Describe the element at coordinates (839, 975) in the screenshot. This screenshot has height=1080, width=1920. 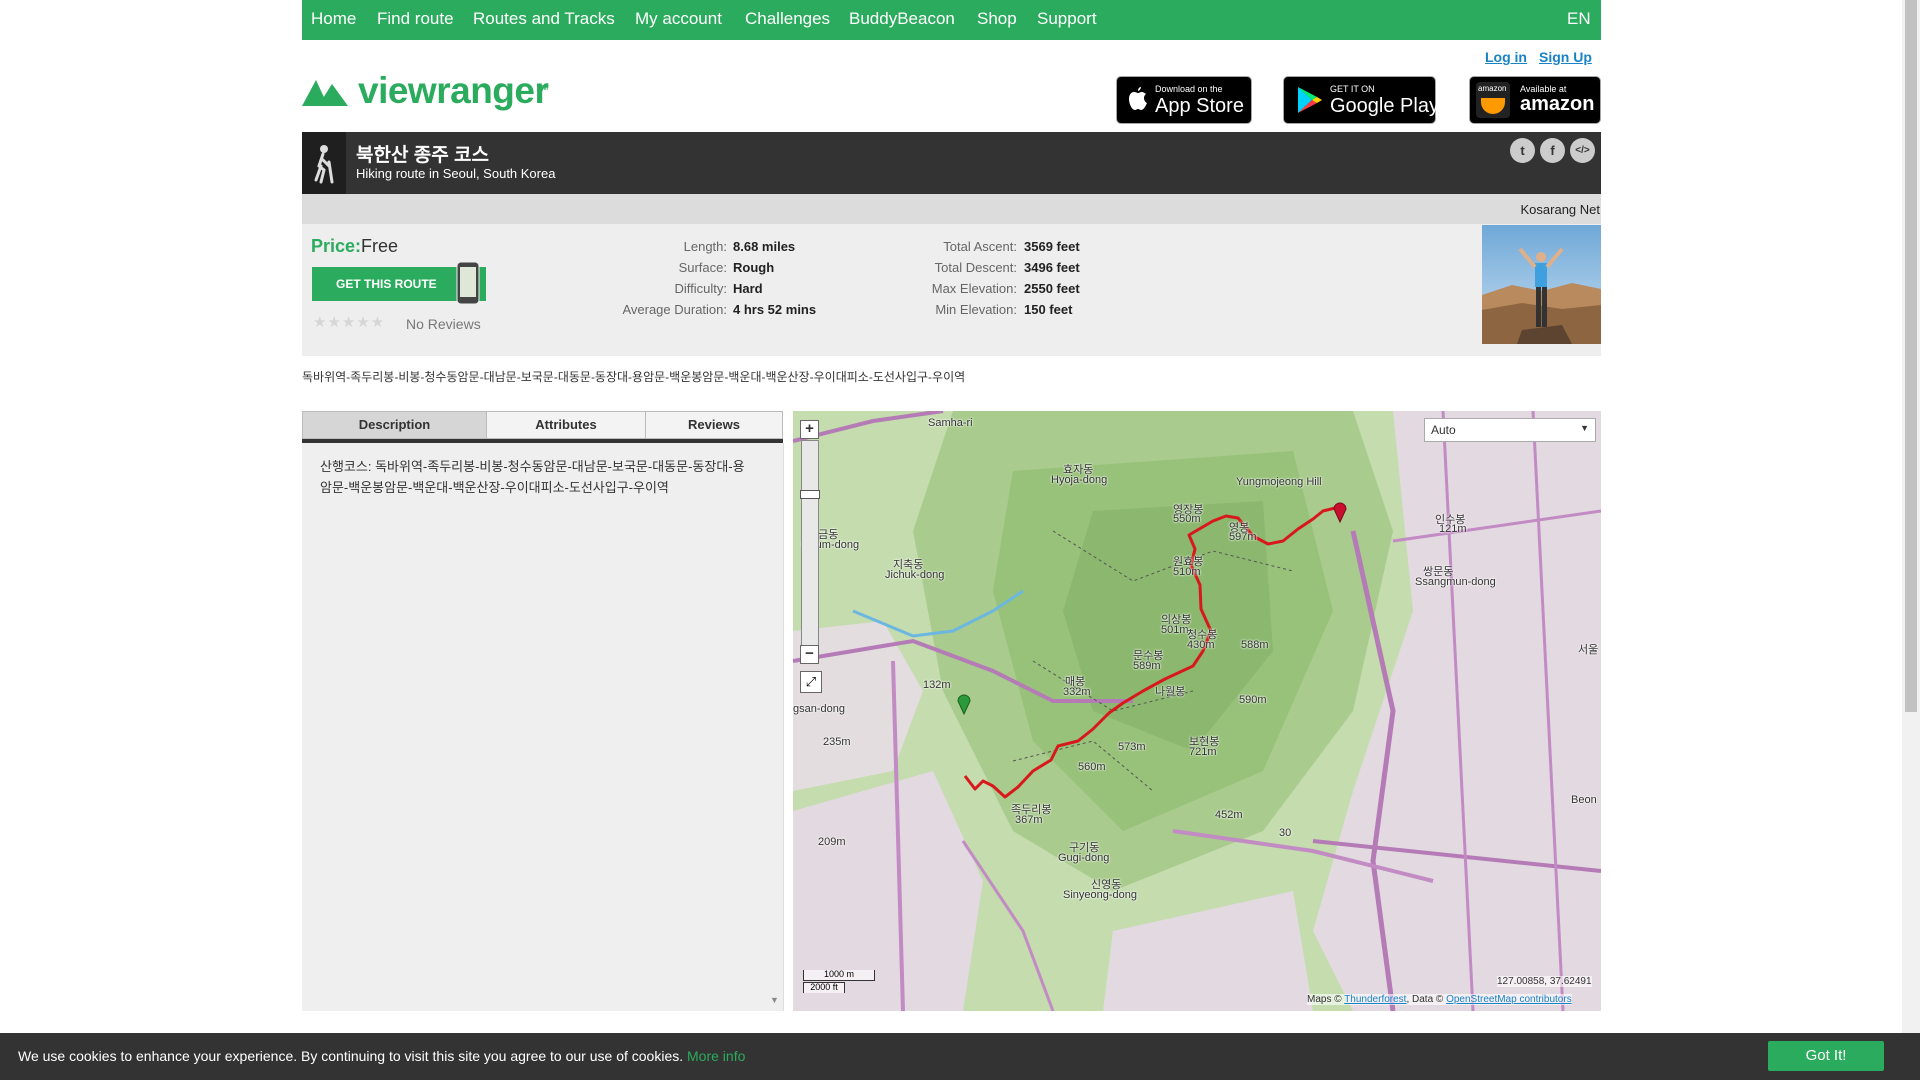
I see `scale-metric: 1000 m` at that location.